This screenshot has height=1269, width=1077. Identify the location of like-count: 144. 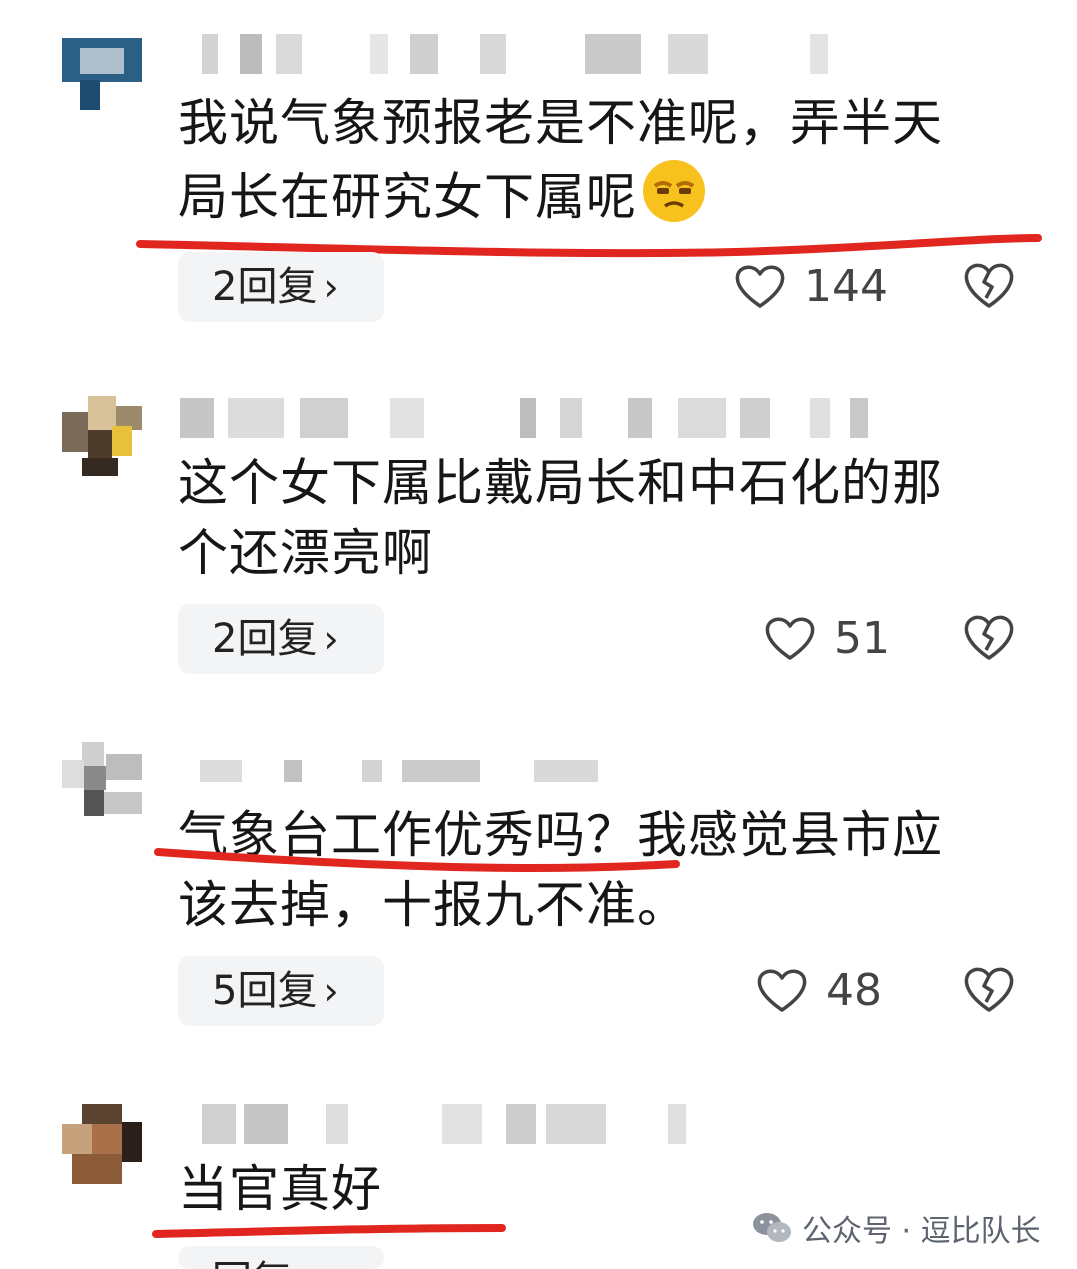
(846, 286).